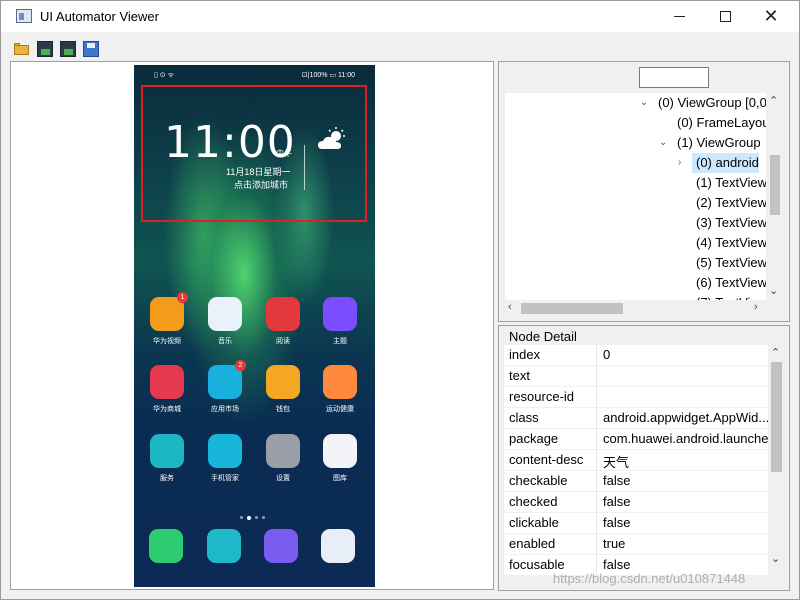 This screenshot has width=800, height=600. Describe the element at coordinates (169, 311) in the screenshot. I see `app-tile: 1` at that location.